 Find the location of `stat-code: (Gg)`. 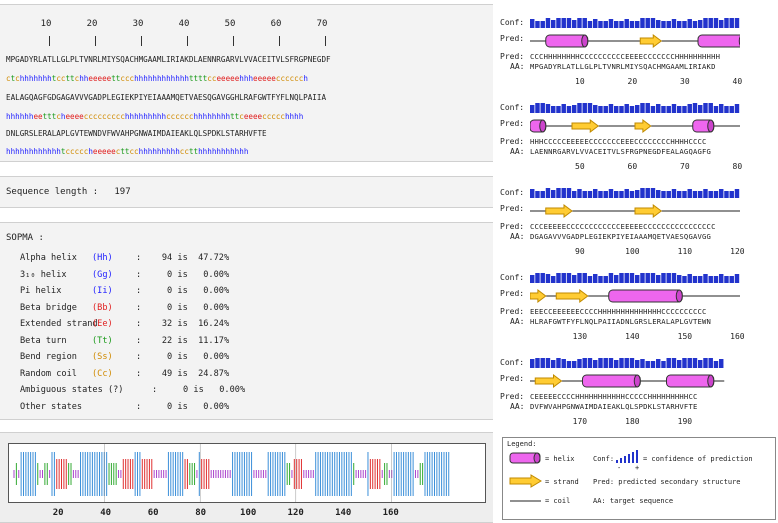

stat-code: (Gg) is located at coordinates (102, 274).